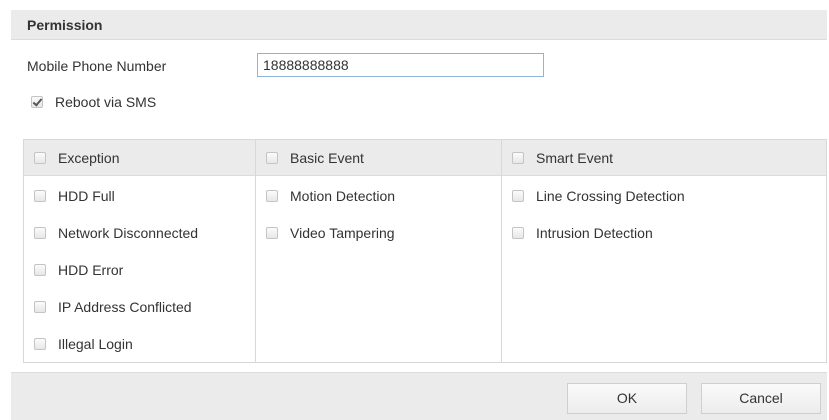 The image size is (829, 420). What do you see at coordinates (128, 232) in the screenshot?
I see `item-label: Network Disconnected` at bounding box center [128, 232].